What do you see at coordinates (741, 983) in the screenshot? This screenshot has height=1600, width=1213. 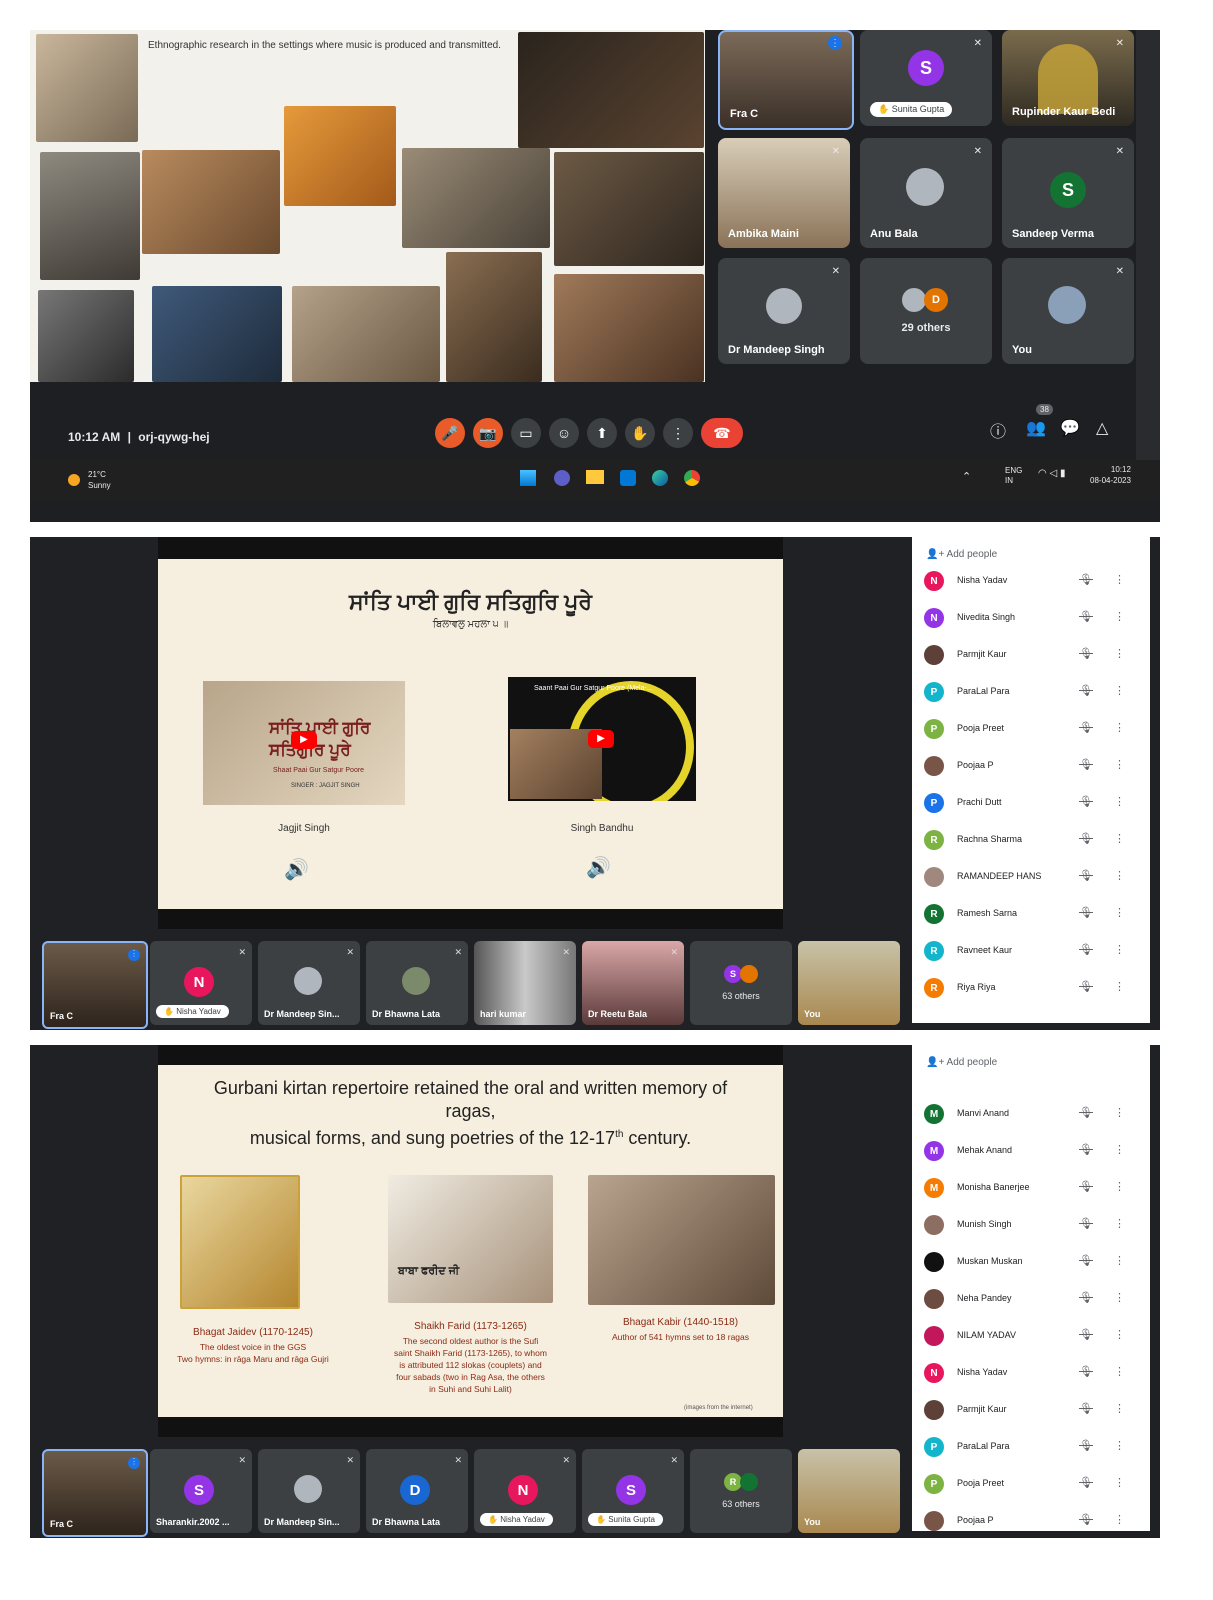 I see `participant-tile-others: S 63 others` at bounding box center [741, 983].